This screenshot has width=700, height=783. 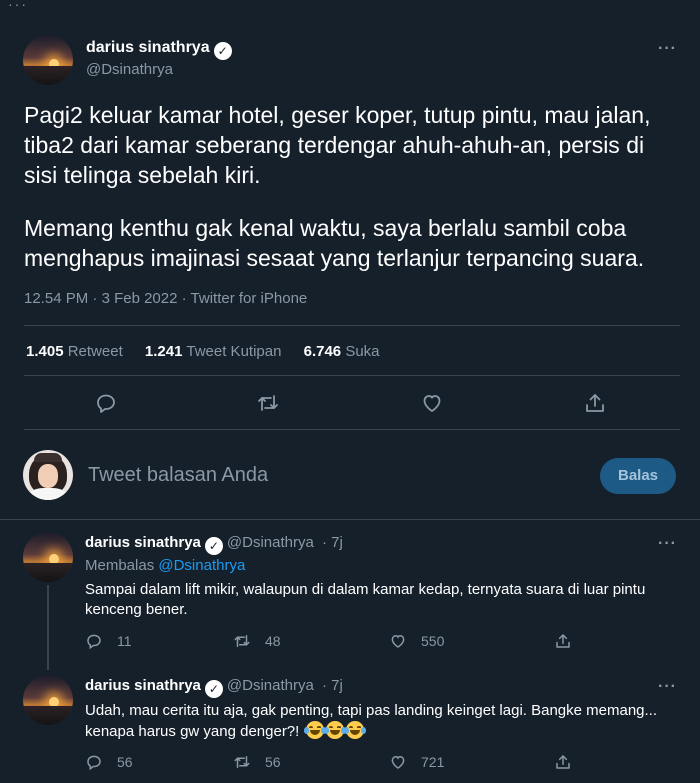 I want to click on author-name: darius sinathrya, so click(x=148, y=47).